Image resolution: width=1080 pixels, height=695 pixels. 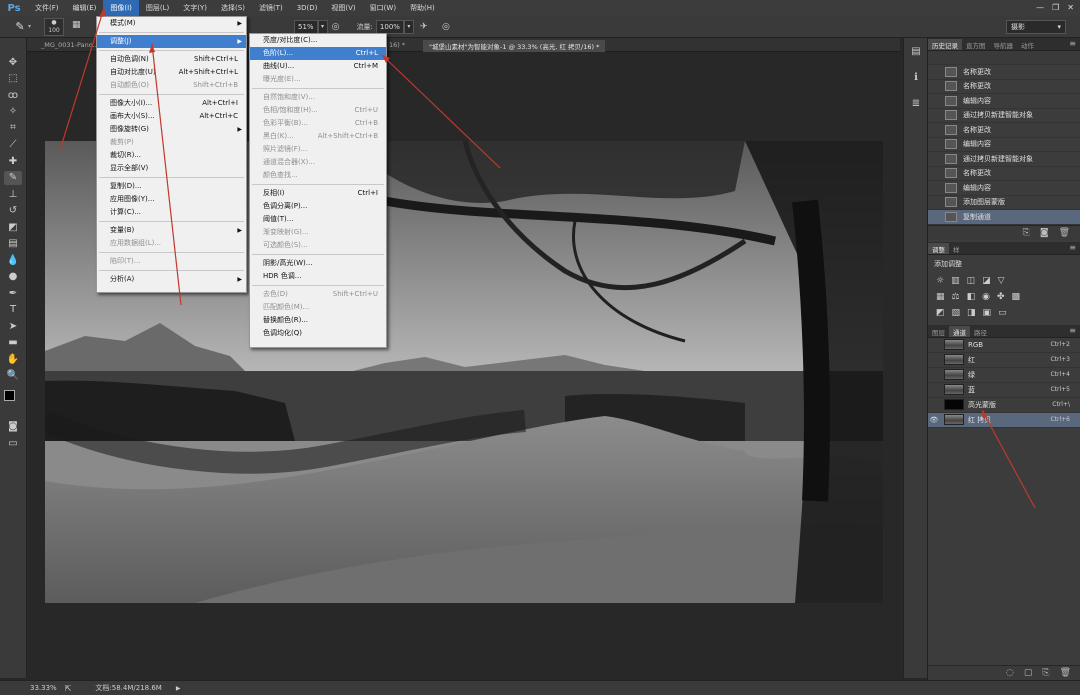 What do you see at coordinates (13, 310) in the screenshot?
I see `type-tool-icon: T` at bounding box center [13, 310].